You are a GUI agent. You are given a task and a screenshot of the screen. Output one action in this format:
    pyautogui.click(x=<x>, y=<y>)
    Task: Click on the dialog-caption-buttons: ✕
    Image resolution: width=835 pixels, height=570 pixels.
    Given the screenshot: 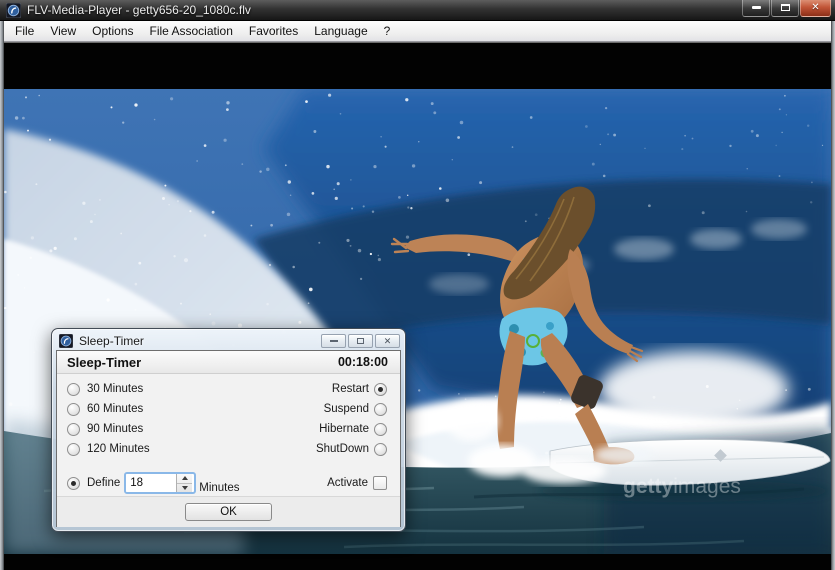 What is the action you would take?
    pyautogui.click(x=359, y=341)
    